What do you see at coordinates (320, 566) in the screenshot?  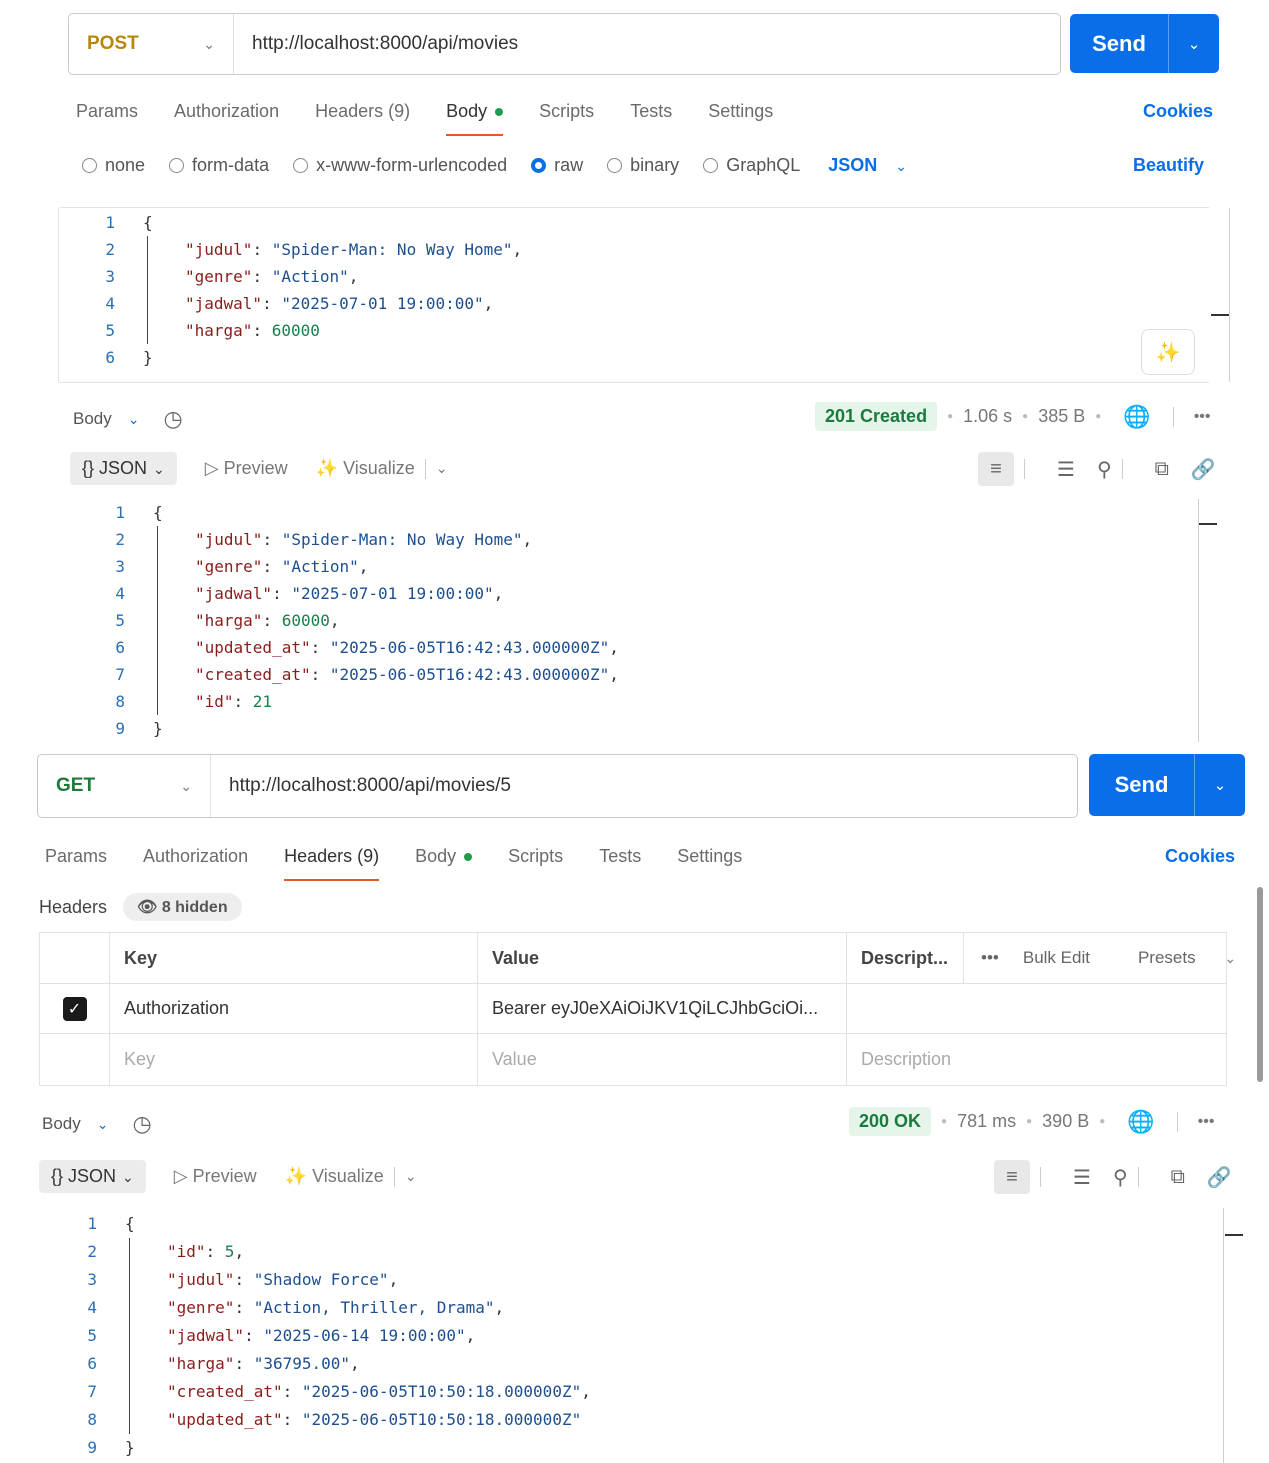 I see `json-value: "Action"` at bounding box center [320, 566].